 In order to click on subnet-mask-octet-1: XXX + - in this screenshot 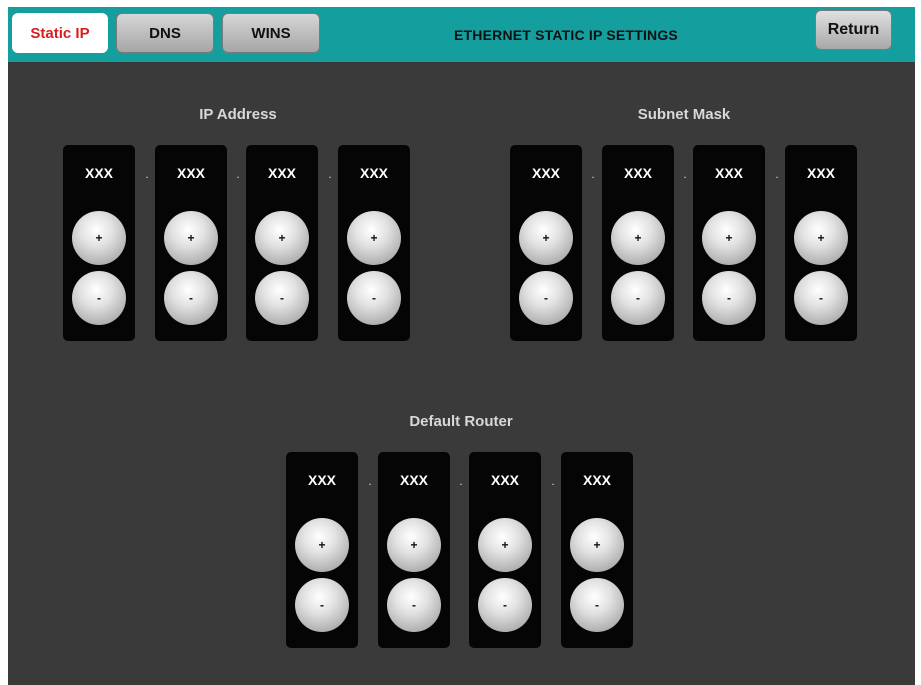, I will do `click(546, 243)`.